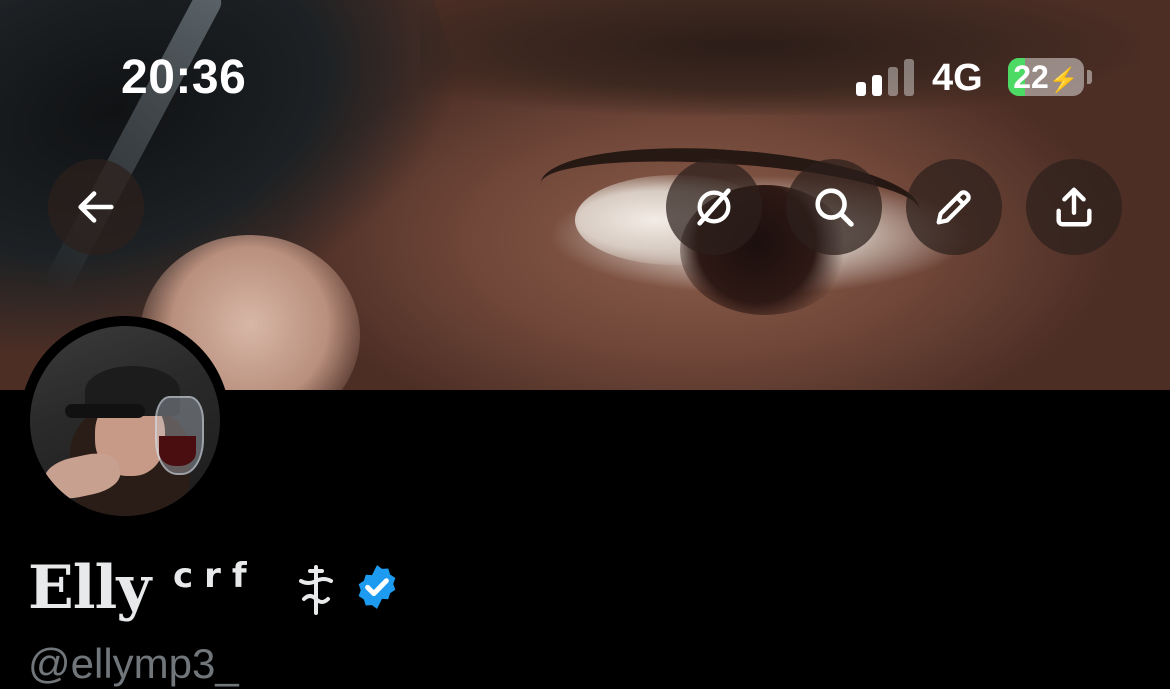 The width and height of the screenshot is (1170, 689). I want to click on grok-icon, so click(714, 207).